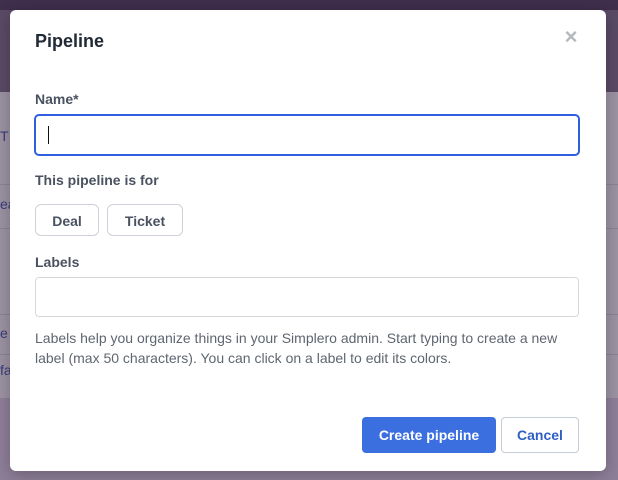 This screenshot has height=480, width=618. I want to click on labels-input, so click(307, 297).